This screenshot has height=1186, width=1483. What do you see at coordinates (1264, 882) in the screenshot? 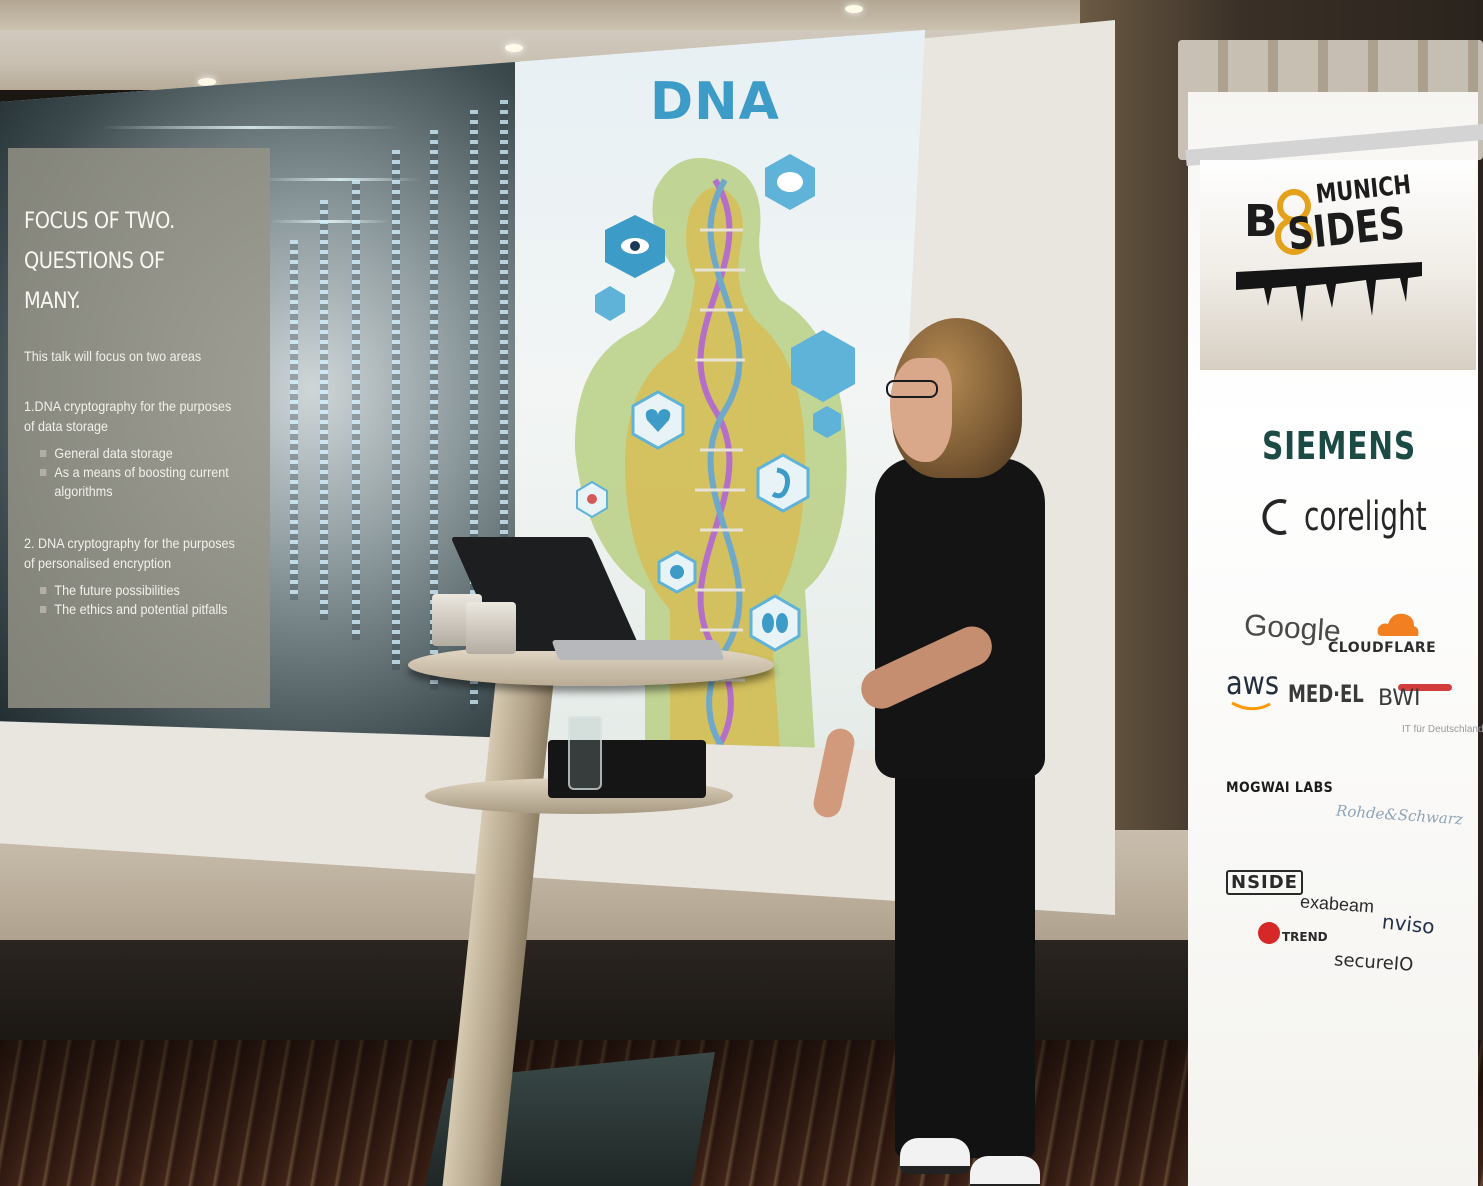
I see `nside-logo: NSIDE` at bounding box center [1264, 882].